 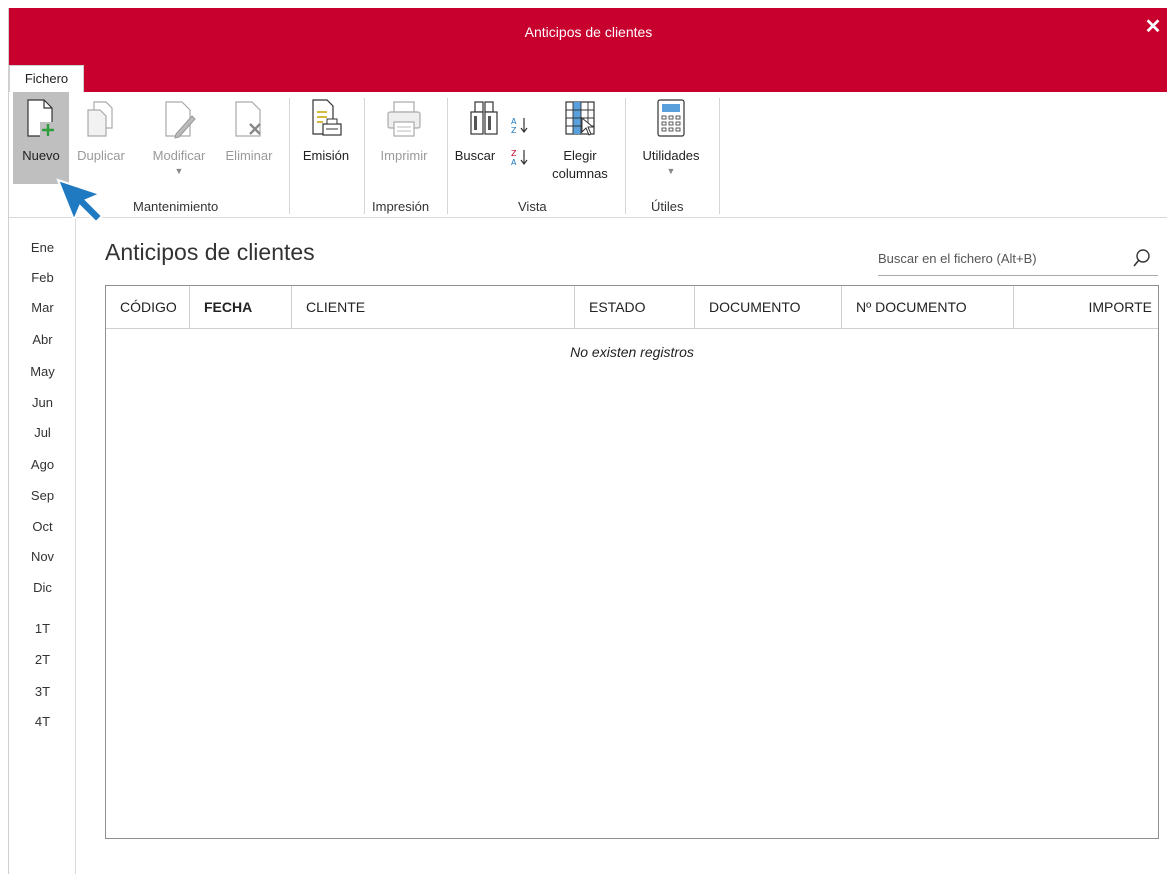 I want to click on delete-document-icon, so click(x=248, y=119).